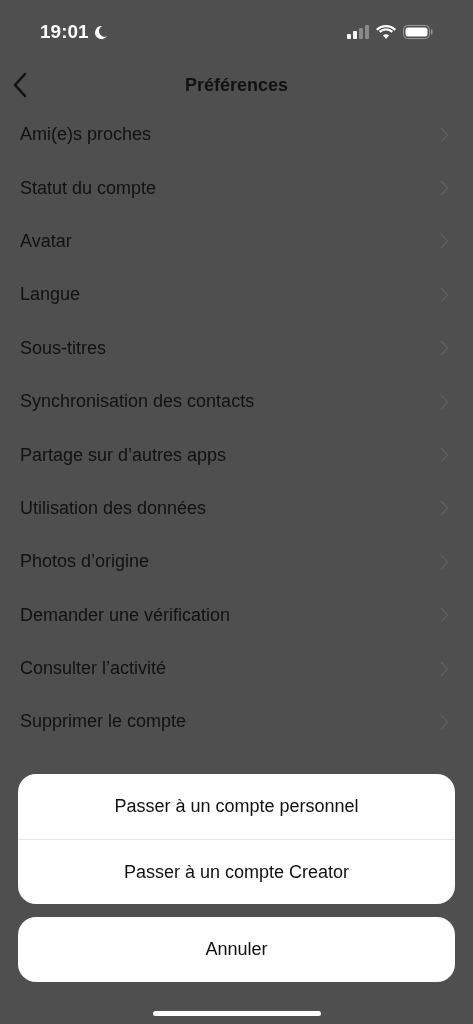  I want to click on signal-icon, so click(358, 32).